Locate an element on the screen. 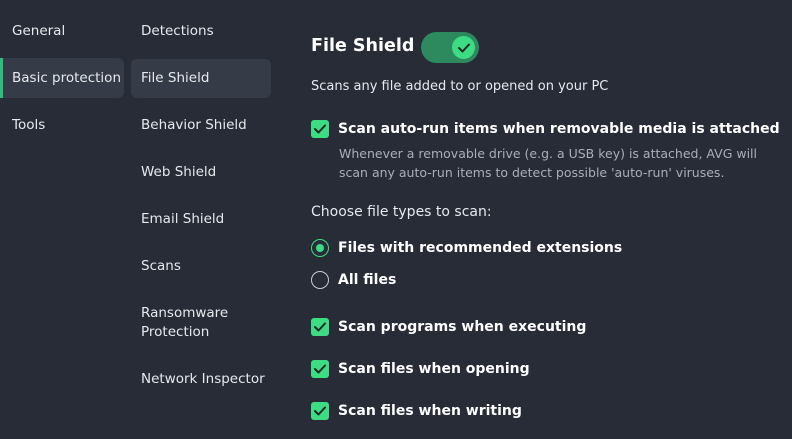 This screenshot has height=439, width=792. subnav-item-behavior-shield: Behavior Shield is located at coordinates (201, 125).